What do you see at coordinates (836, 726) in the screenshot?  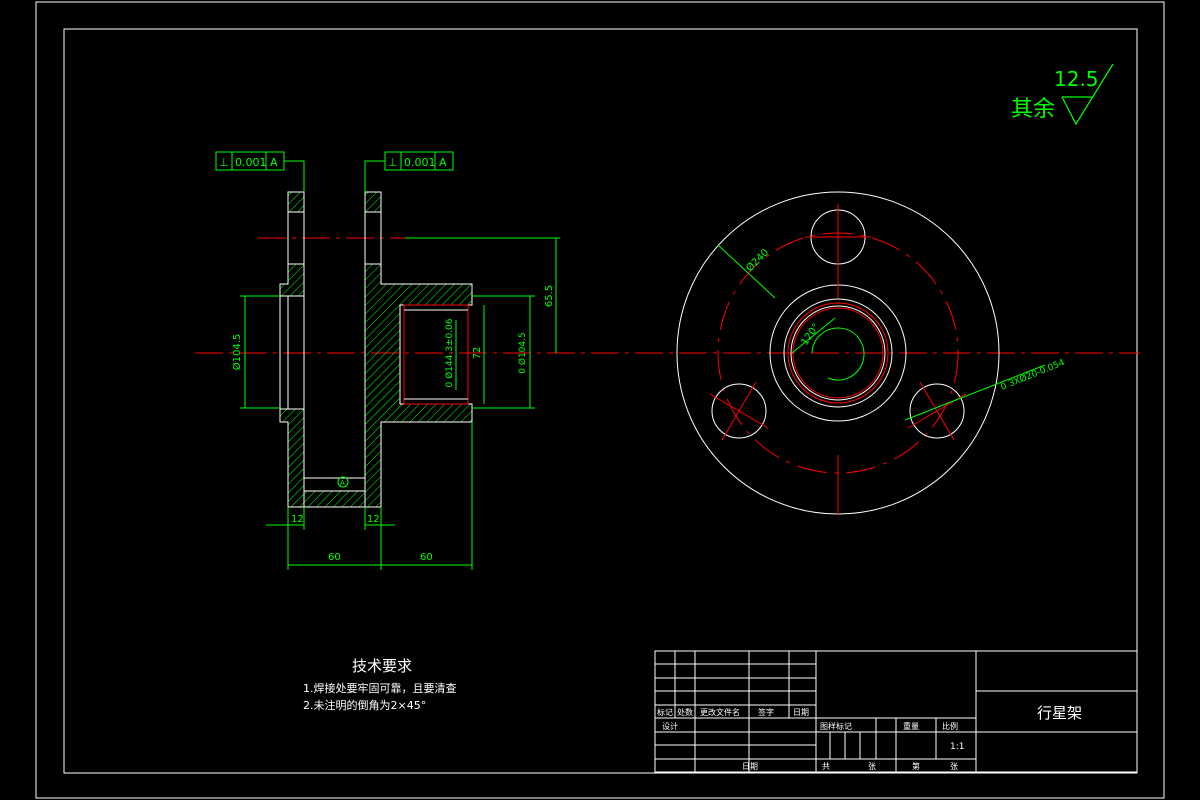 I see `tb-stage: 图样标记` at bounding box center [836, 726].